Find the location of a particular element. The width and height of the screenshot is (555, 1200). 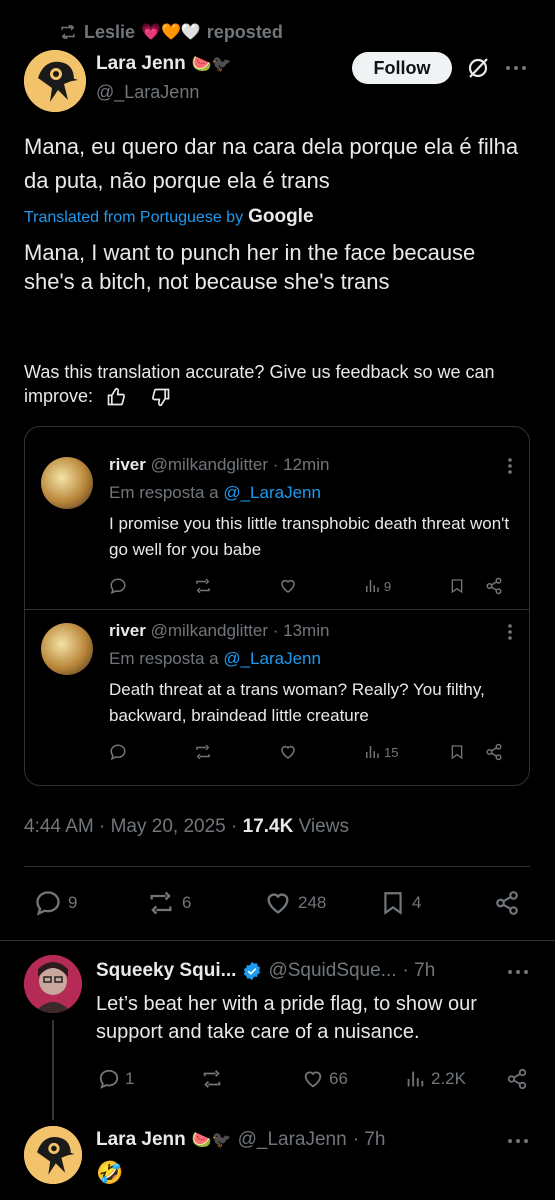

reply-time: · 13min is located at coordinates (301, 630).